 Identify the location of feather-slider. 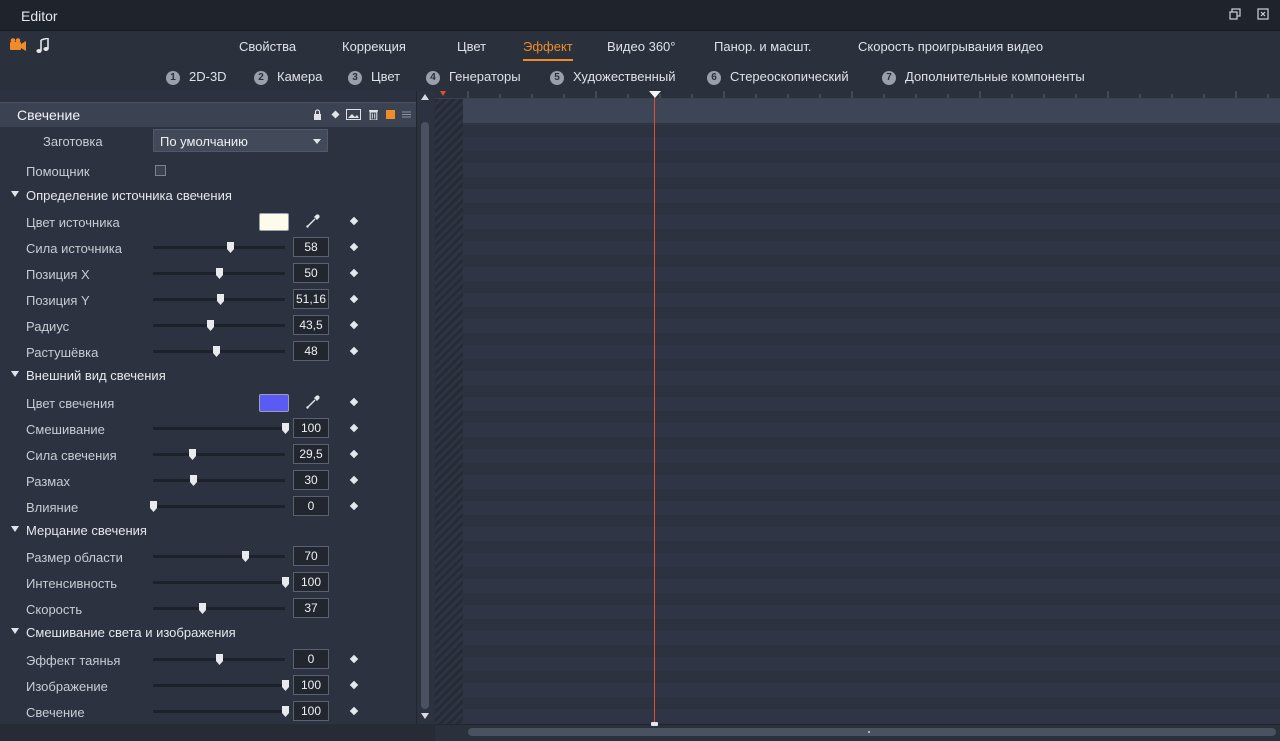
(219, 351).